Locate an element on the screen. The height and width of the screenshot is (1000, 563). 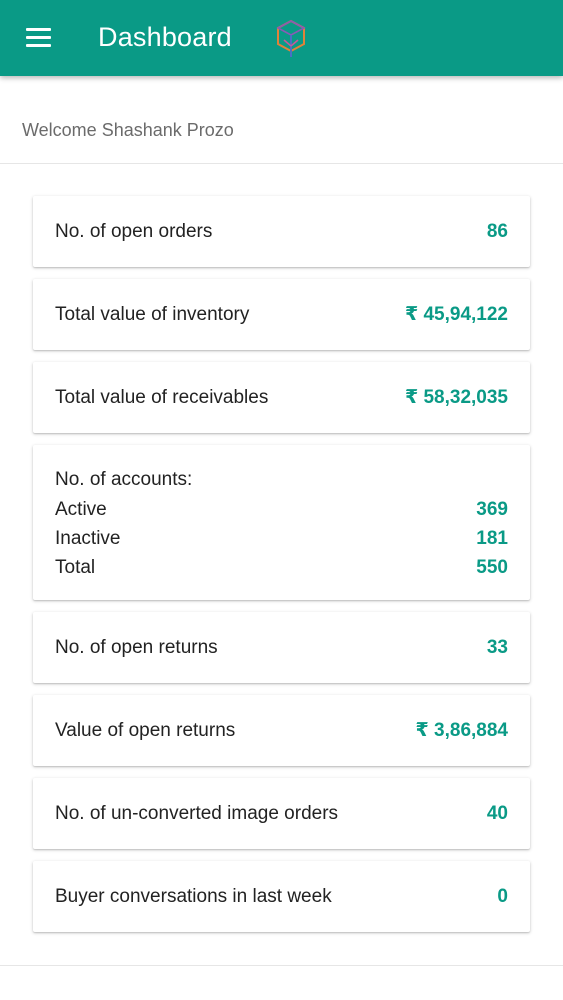
open-orders-row: No. of open orders 86 is located at coordinates (281, 231).